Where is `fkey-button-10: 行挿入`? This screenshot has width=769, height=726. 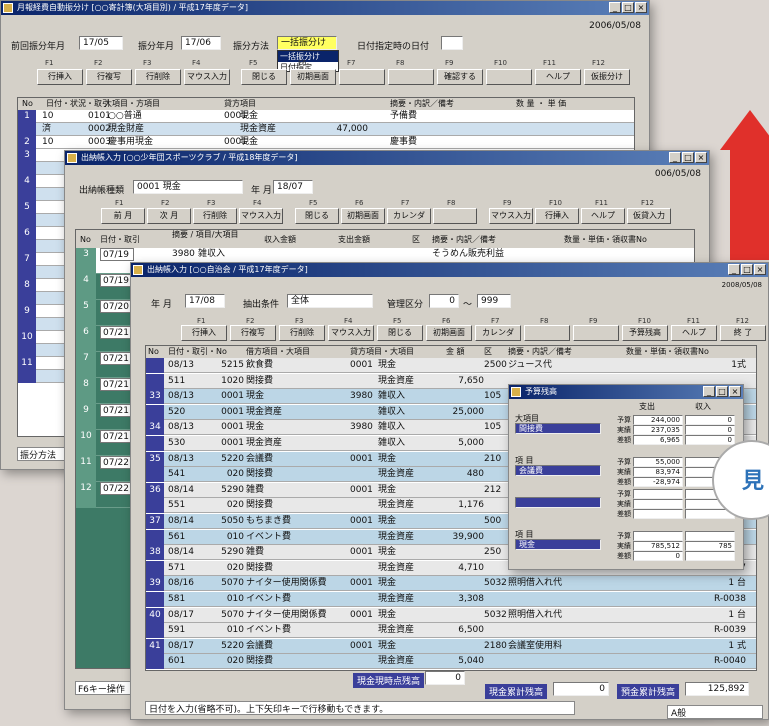
fkey-button-10: 行挿入 is located at coordinates (557, 216).